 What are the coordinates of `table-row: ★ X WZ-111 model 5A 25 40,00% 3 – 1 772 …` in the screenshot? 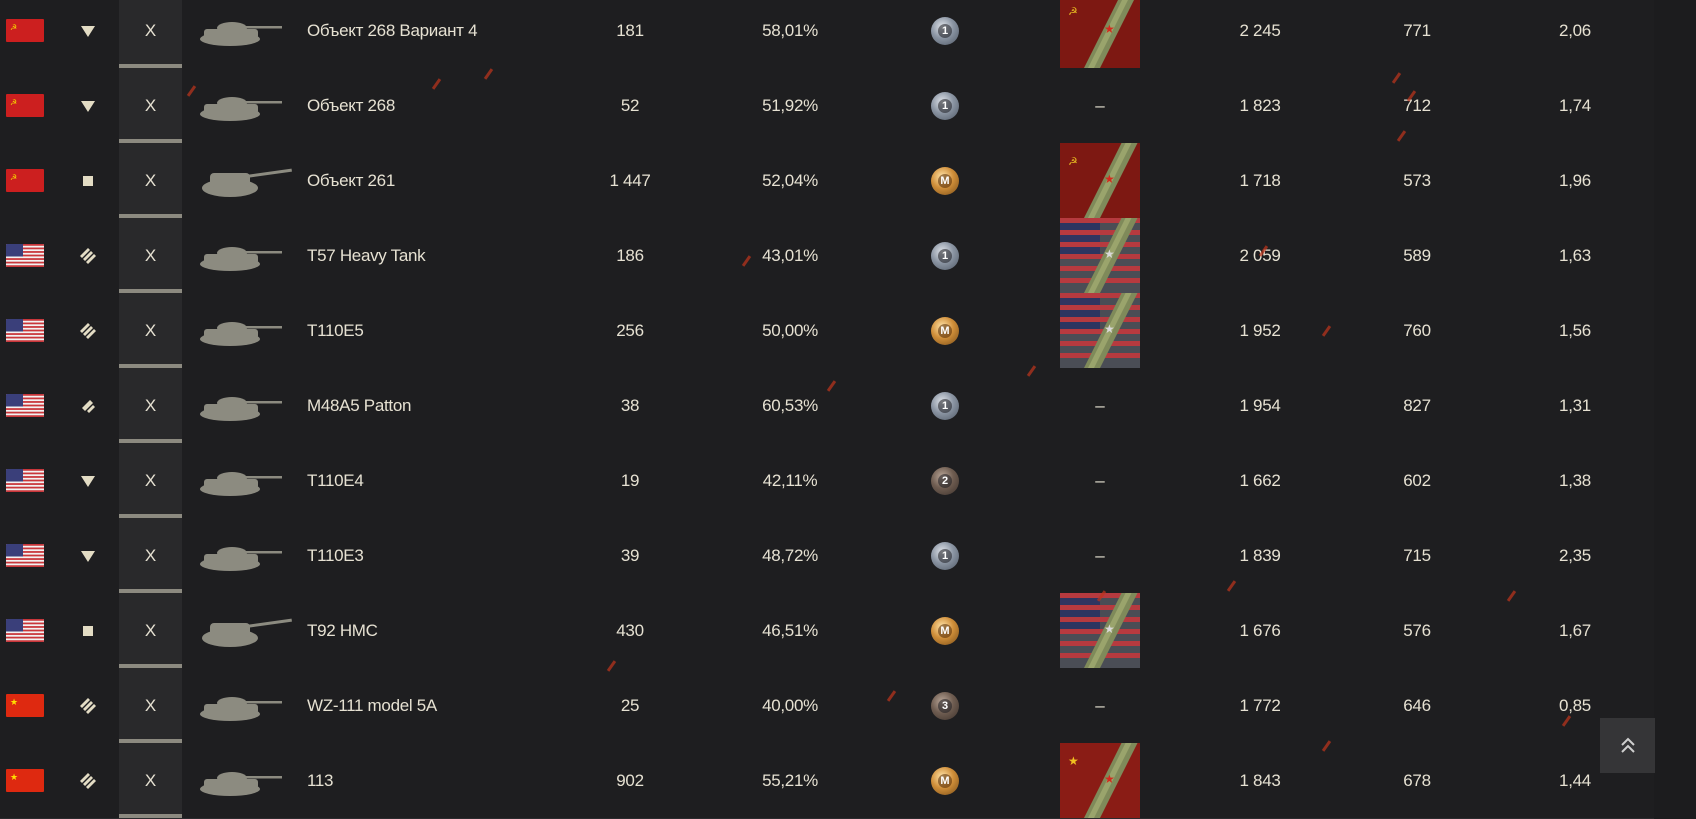 It's located at (848, 706).